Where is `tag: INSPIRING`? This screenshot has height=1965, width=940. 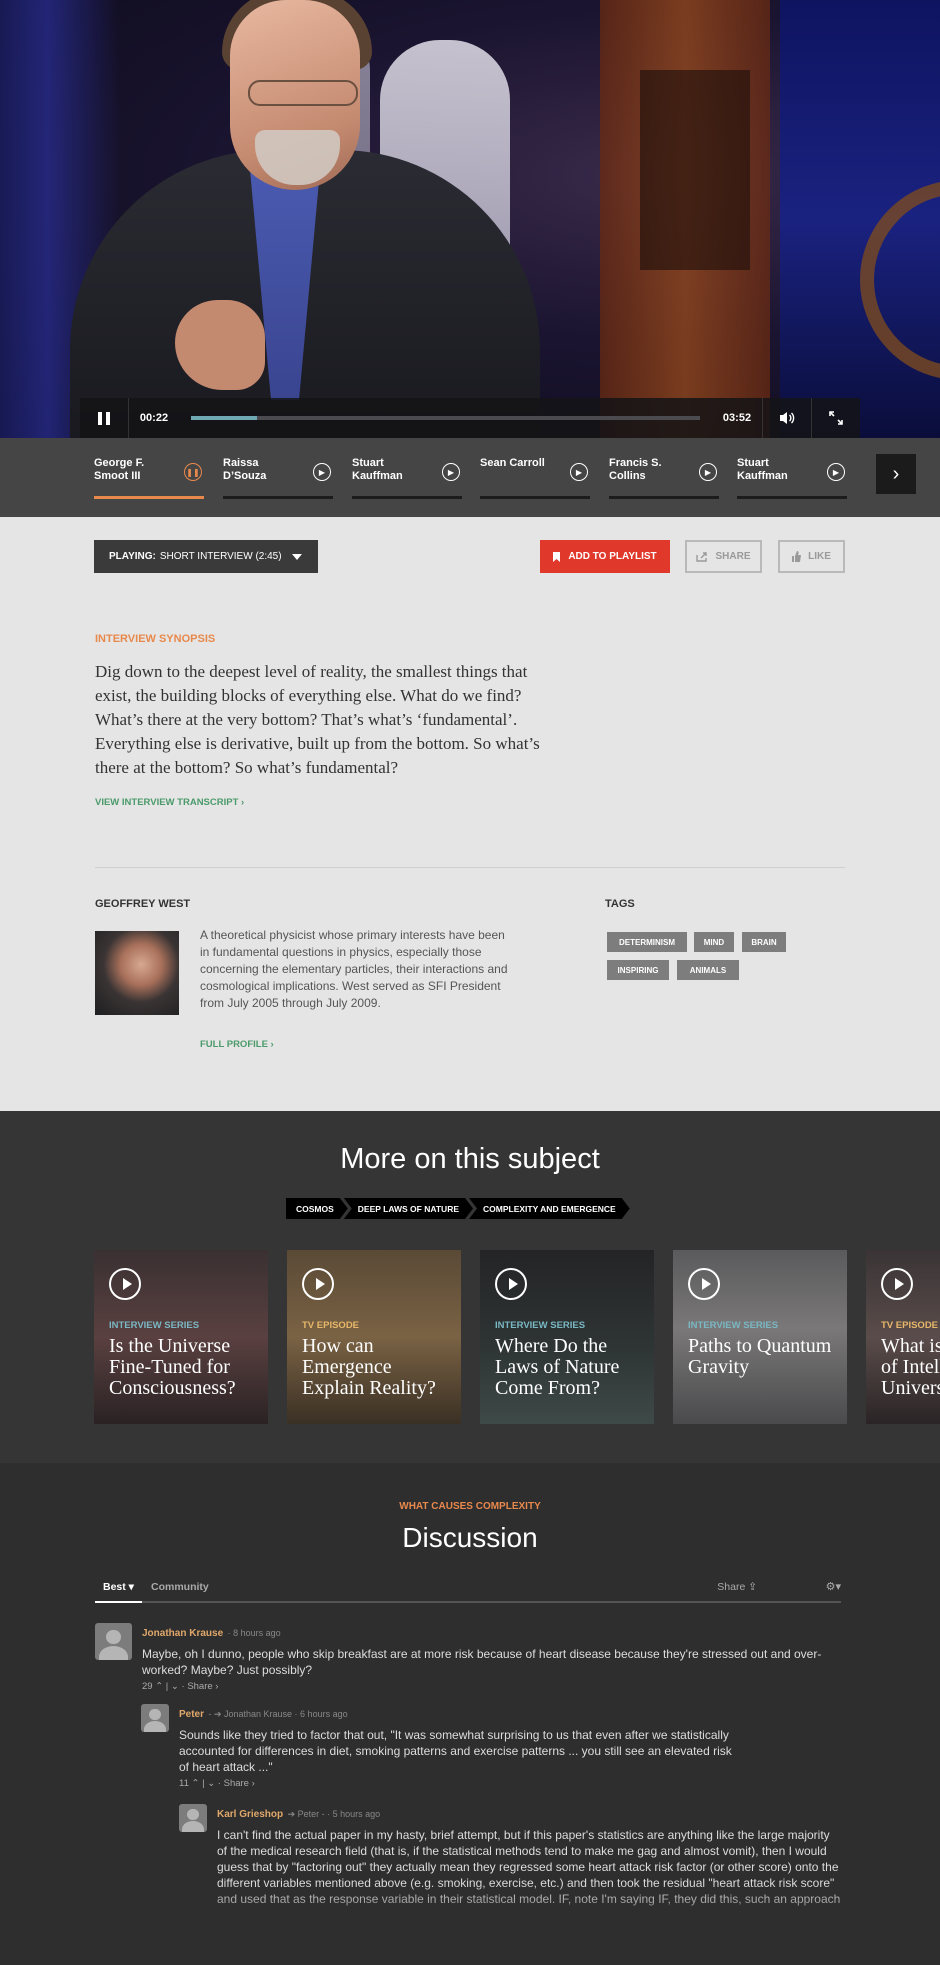
tag: INSPIRING is located at coordinates (638, 970).